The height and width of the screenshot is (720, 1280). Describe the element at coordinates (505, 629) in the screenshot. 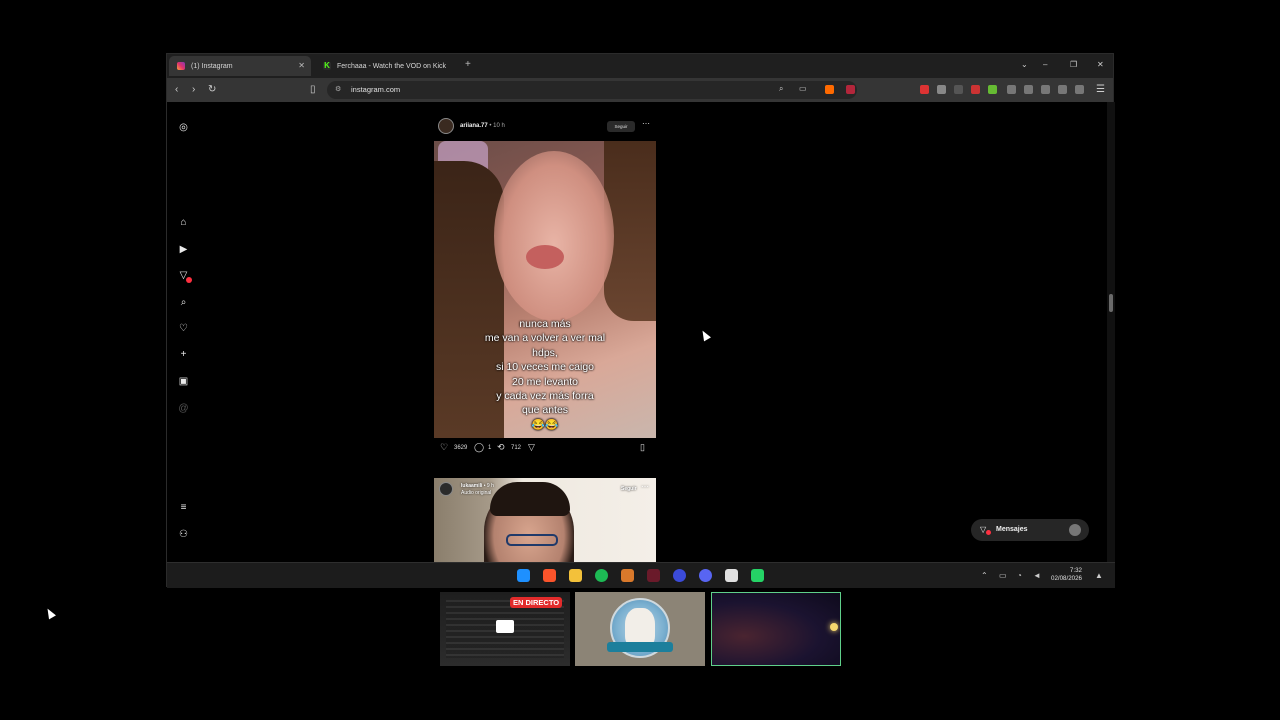

I see `screen-share-thumbnail: EN DIRECTO` at that location.